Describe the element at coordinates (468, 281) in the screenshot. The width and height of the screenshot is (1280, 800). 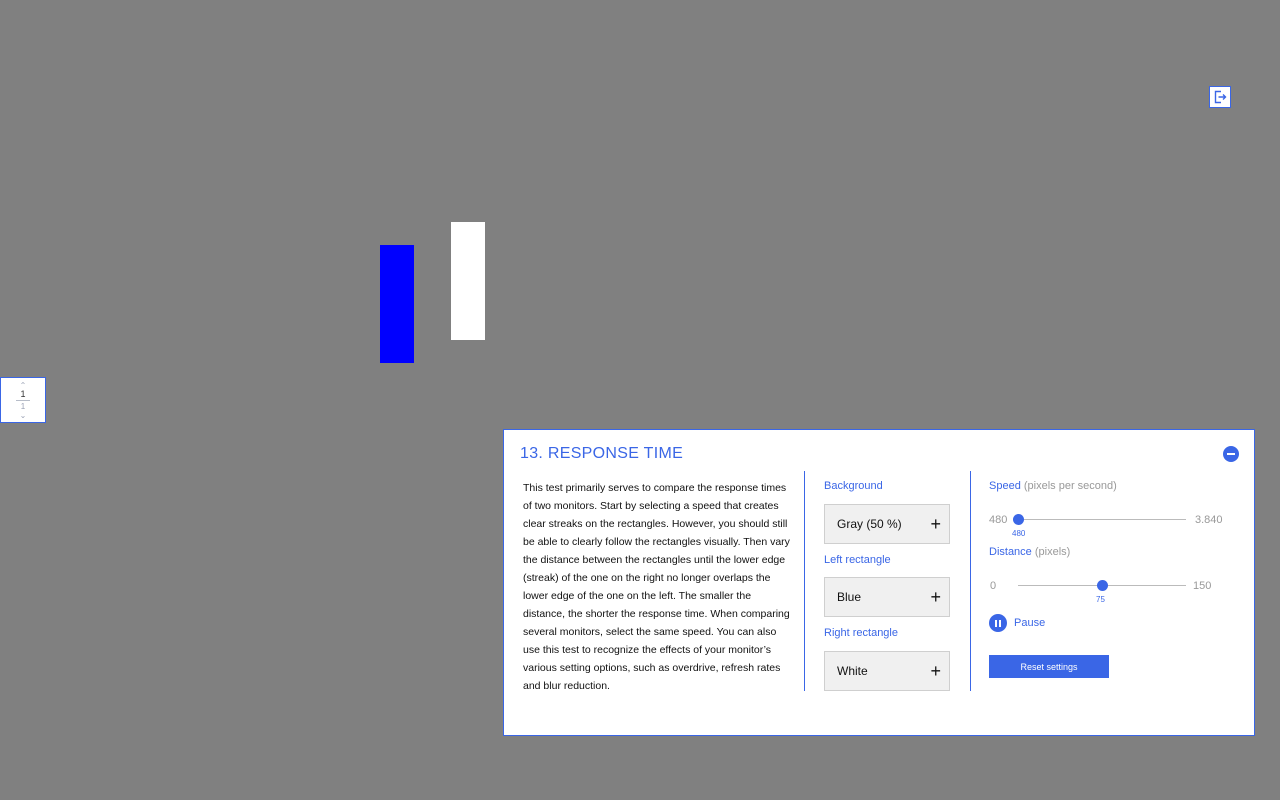
I see `right-rectangle` at that location.